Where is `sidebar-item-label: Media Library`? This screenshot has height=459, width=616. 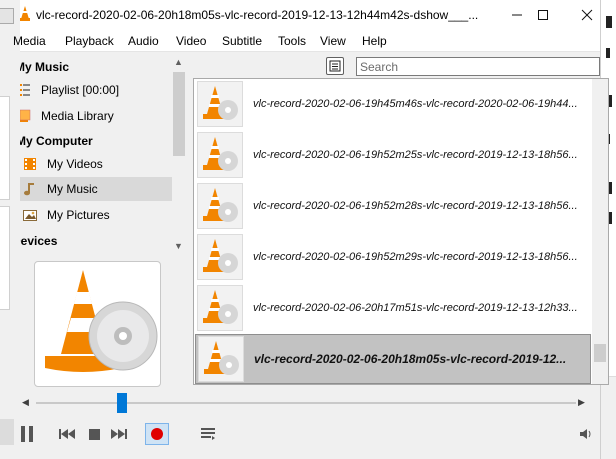
sidebar-item-label: Media Library is located at coordinates (77, 116).